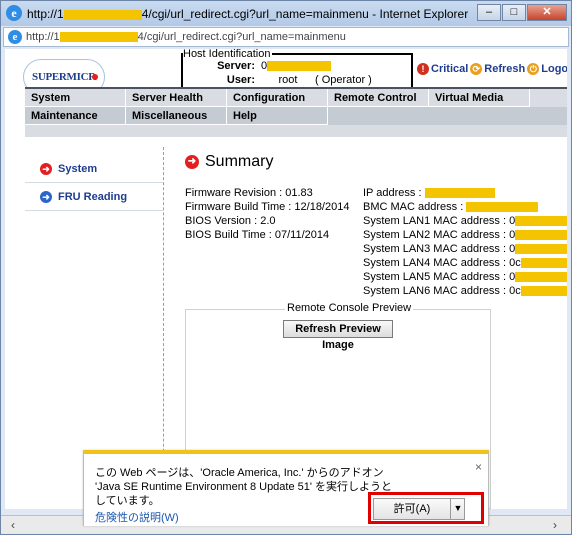 The width and height of the screenshot is (572, 535). Describe the element at coordinates (555, 525) in the screenshot. I see `scroll-right-icon: ›` at that location.